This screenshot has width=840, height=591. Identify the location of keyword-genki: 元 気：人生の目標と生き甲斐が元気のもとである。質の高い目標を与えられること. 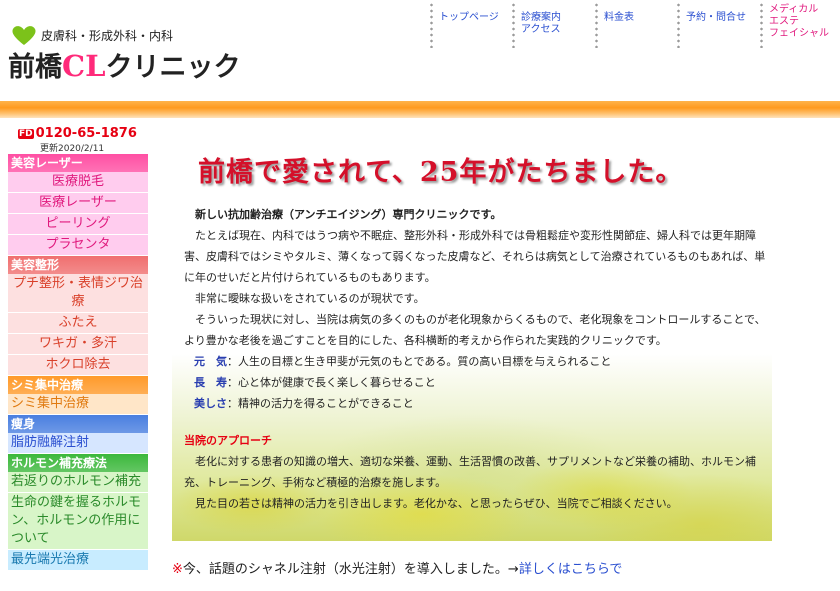
(472, 361).